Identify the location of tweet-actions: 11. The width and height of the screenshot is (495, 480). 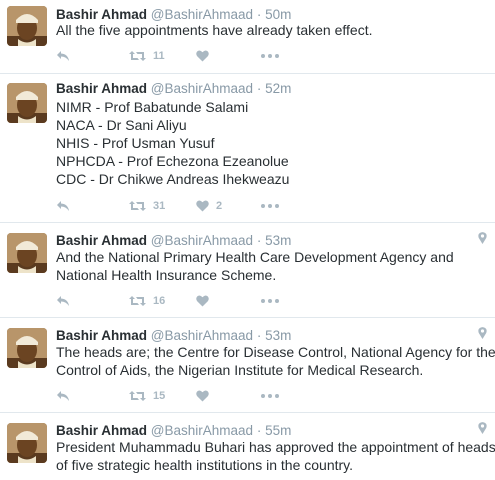
(176, 56).